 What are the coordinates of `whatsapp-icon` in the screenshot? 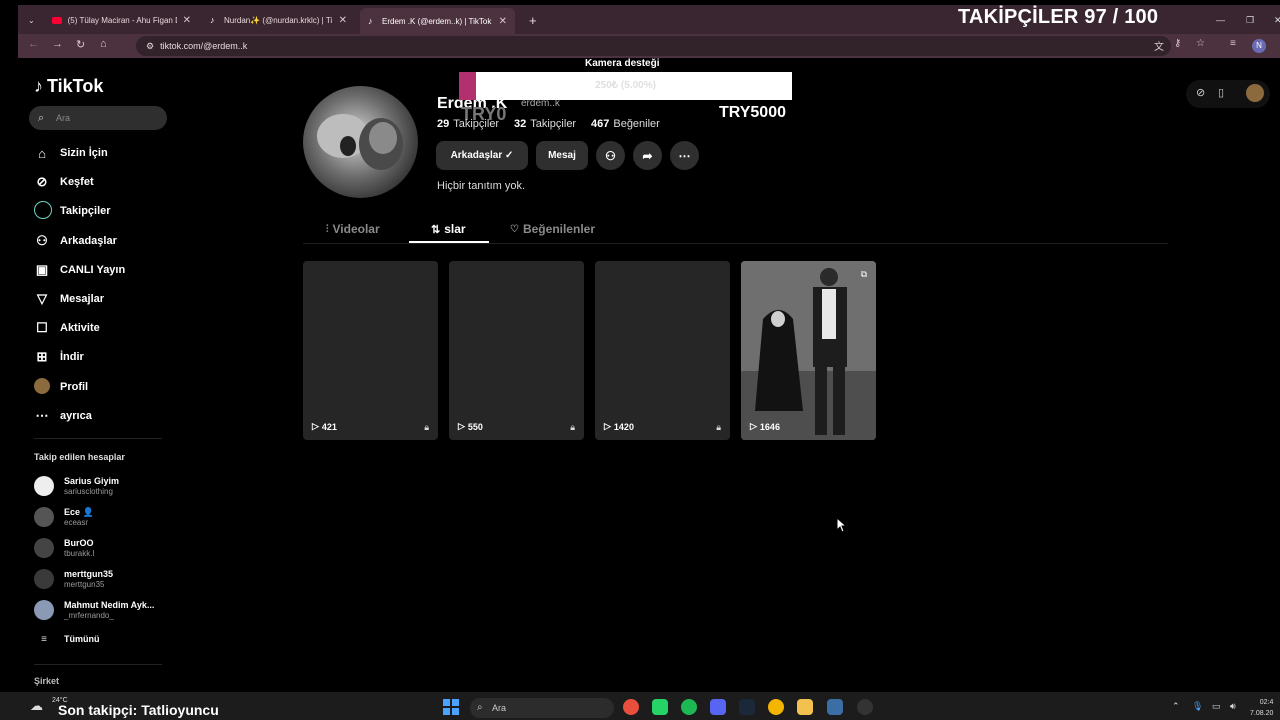 It's located at (660, 707).